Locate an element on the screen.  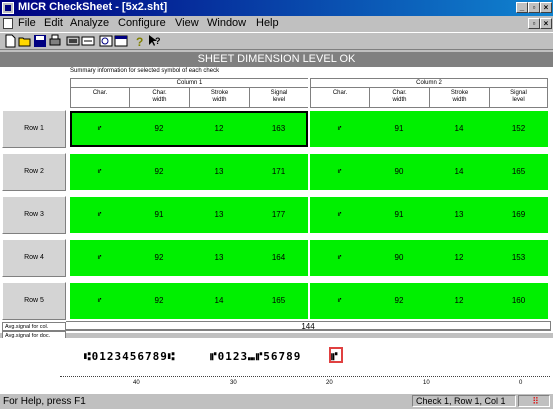
view-check-icon is located at coordinates (88, 41).